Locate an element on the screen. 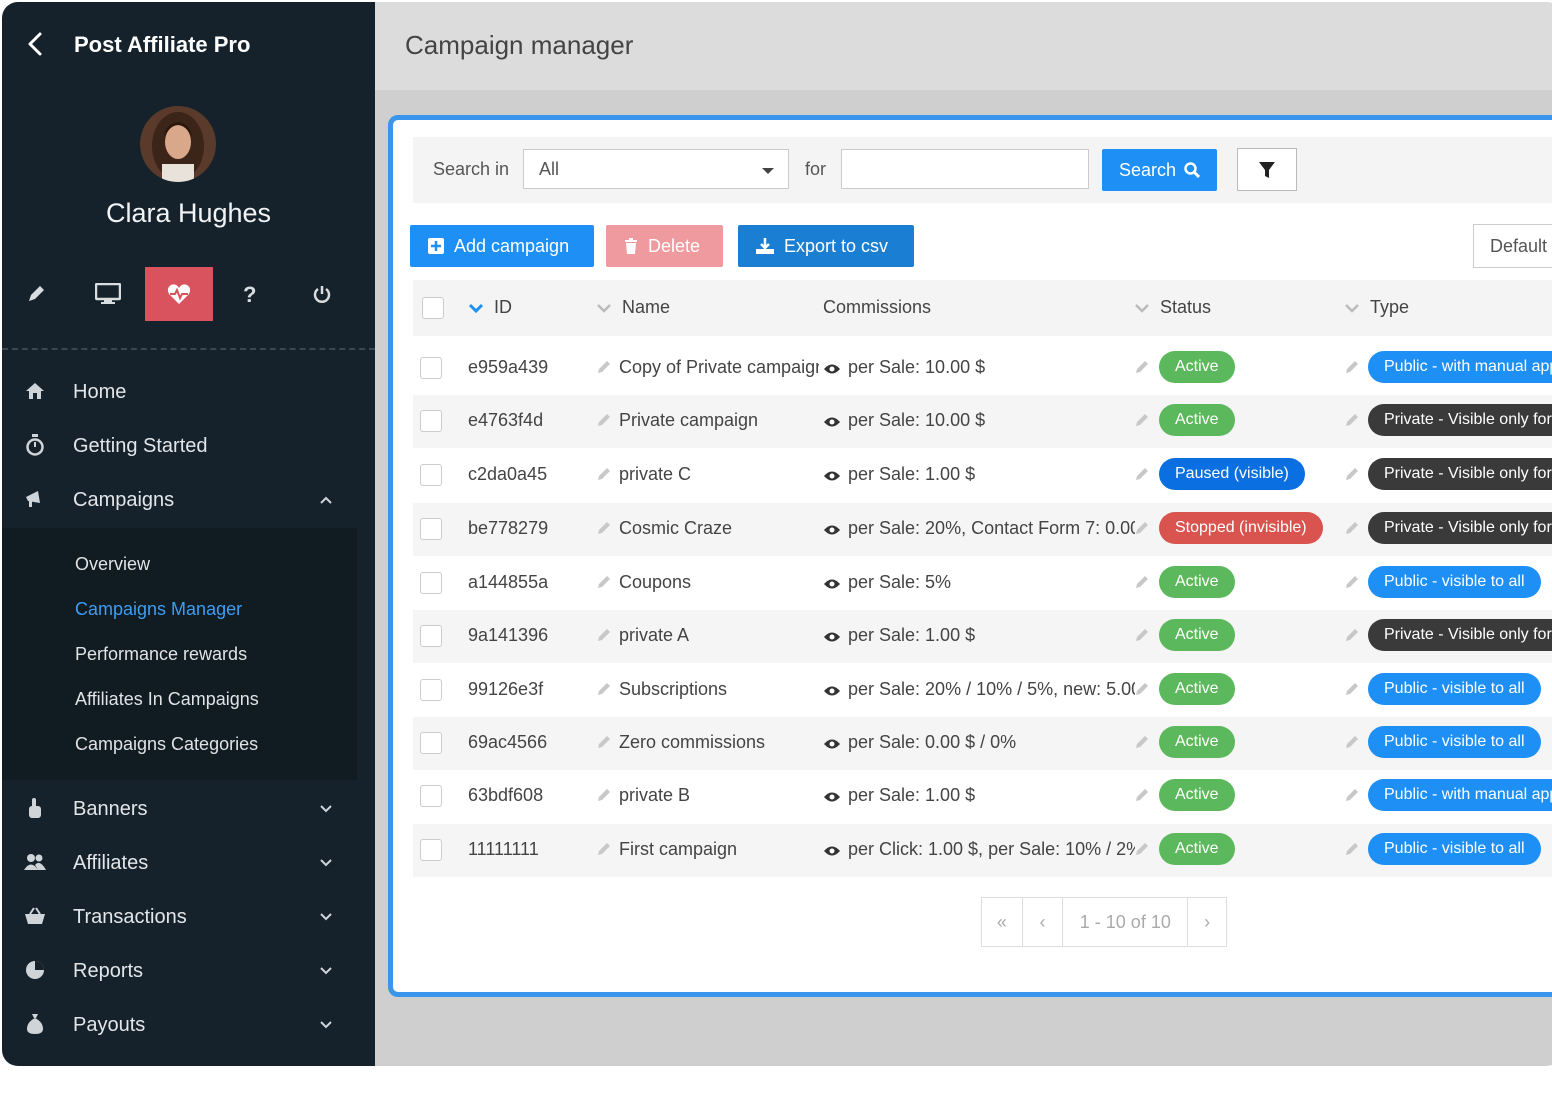  health-tool-button is located at coordinates (179, 294).